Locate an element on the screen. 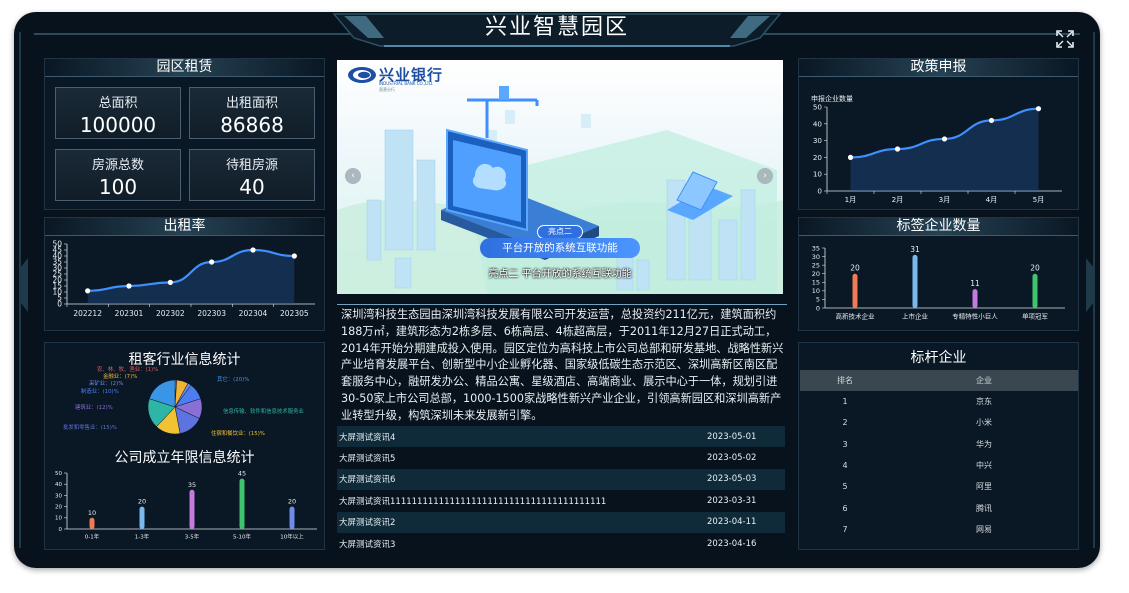  banner-badge: 亮点二 is located at coordinates (560, 232).